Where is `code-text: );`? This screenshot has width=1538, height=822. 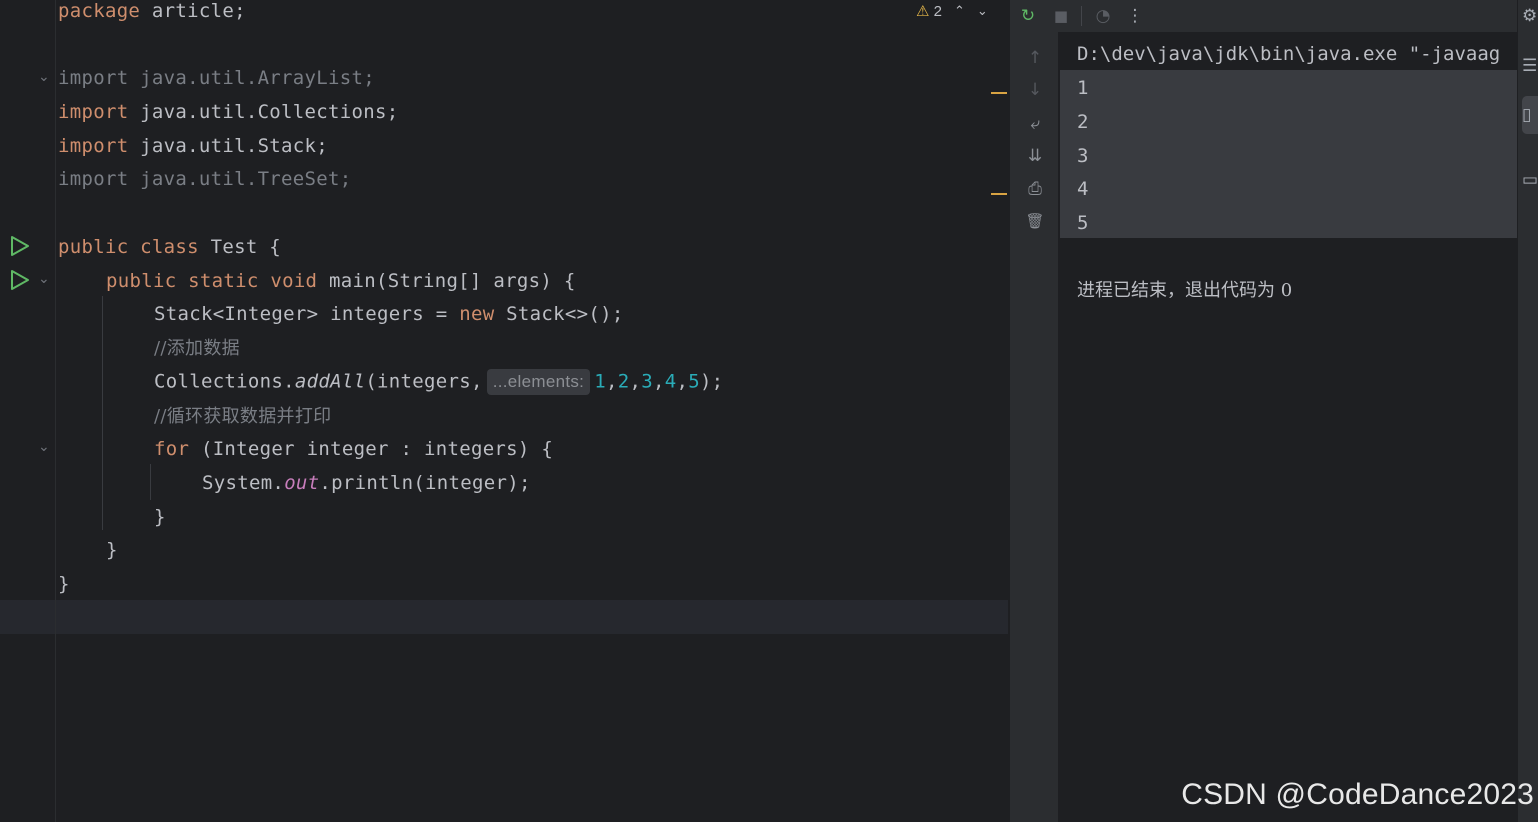 code-text: ); is located at coordinates (711, 381).